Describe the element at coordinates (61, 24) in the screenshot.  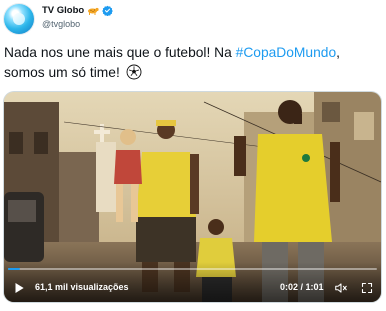
I see `handle: @tvglobo` at that location.